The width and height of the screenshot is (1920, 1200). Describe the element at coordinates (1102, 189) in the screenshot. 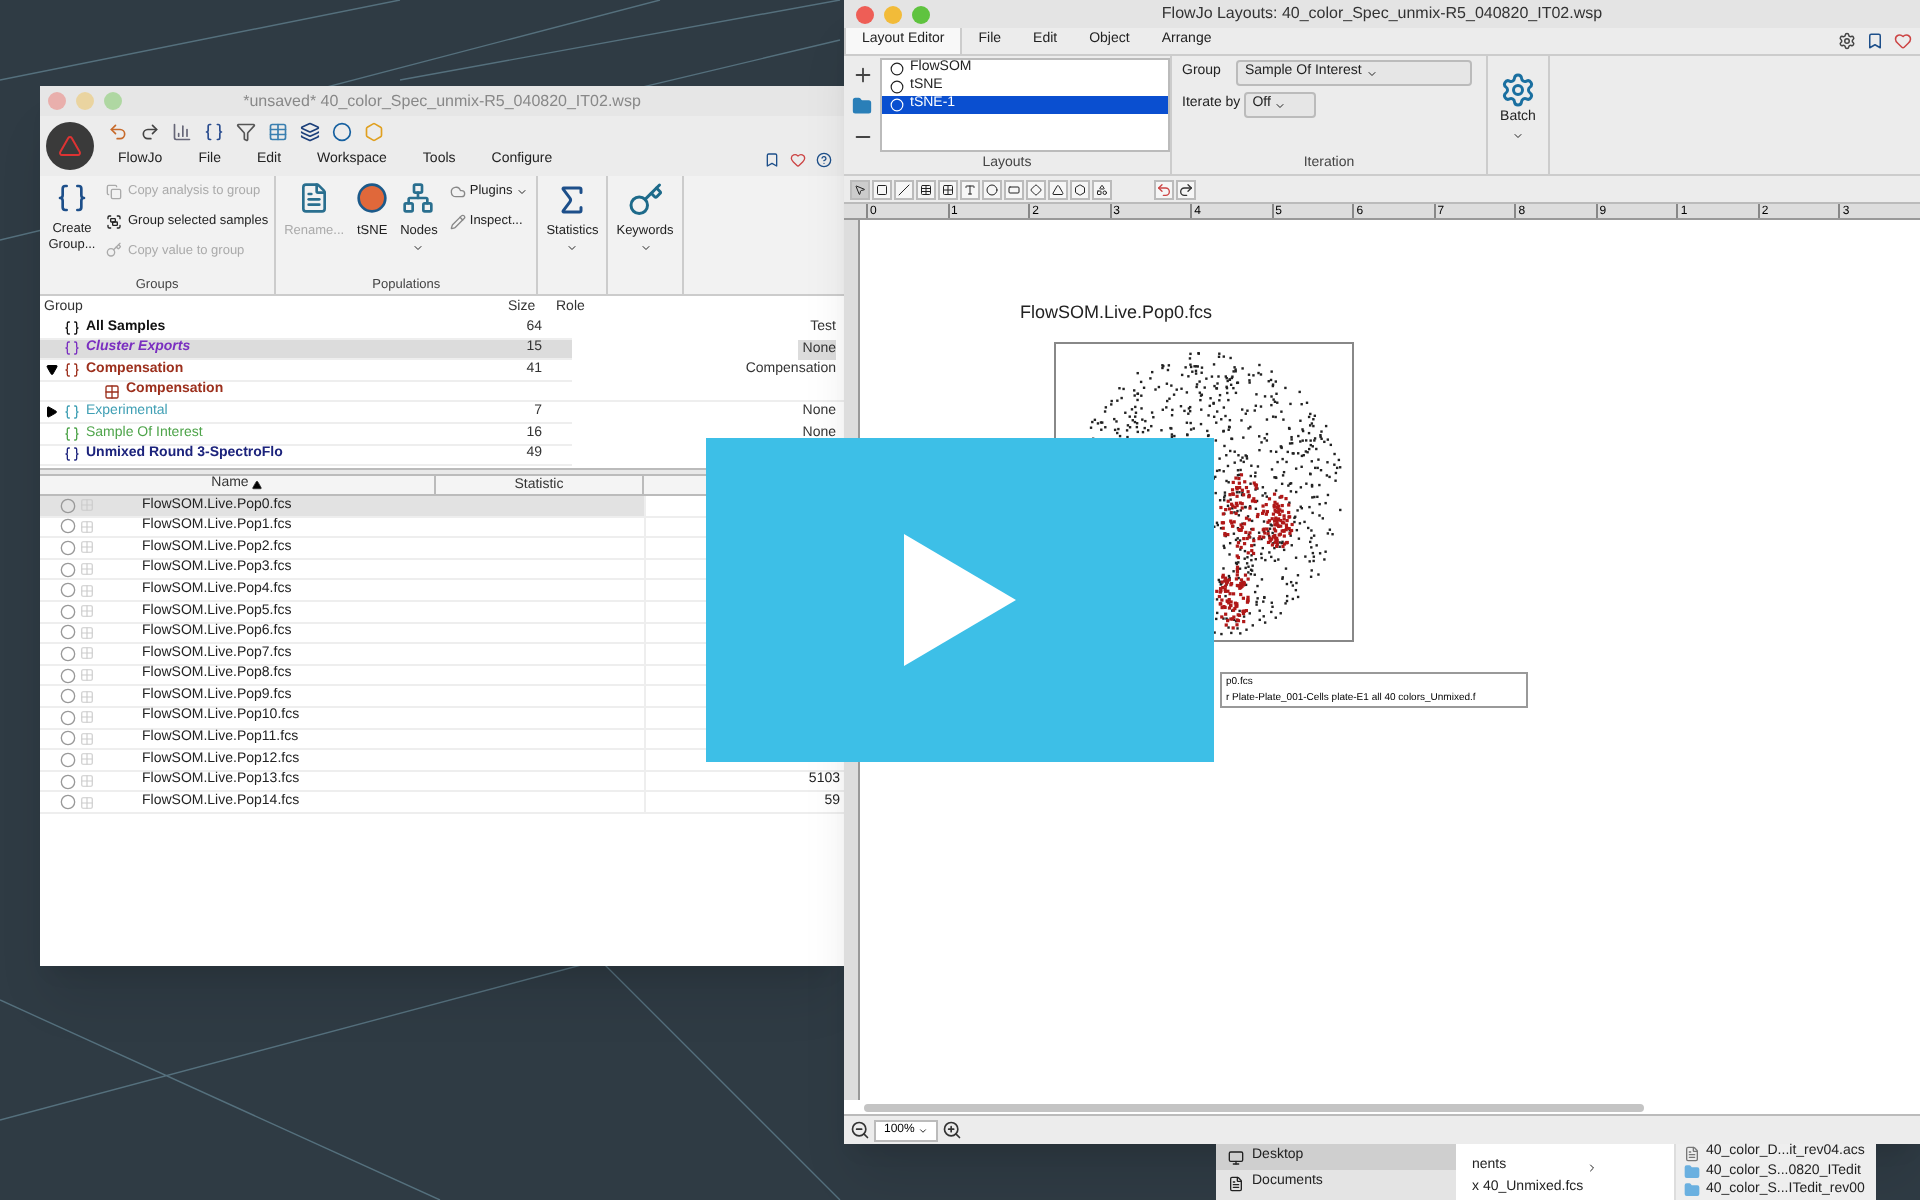

I see `shapes-icon` at that location.